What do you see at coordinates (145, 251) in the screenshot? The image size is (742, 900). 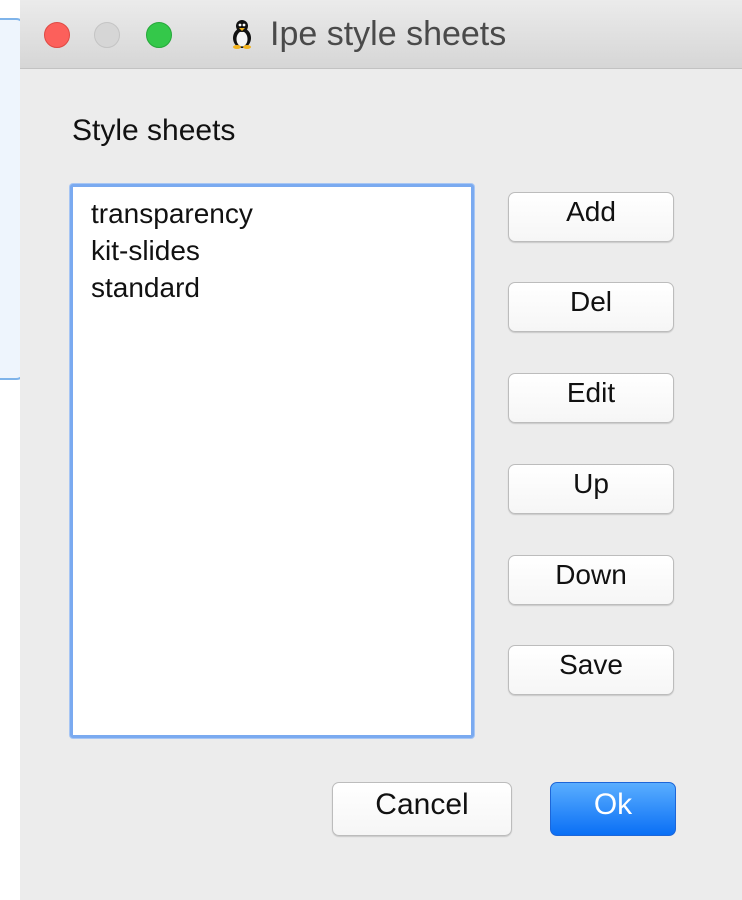 I see `list-item: kit-slides` at bounding box center [145, 251].